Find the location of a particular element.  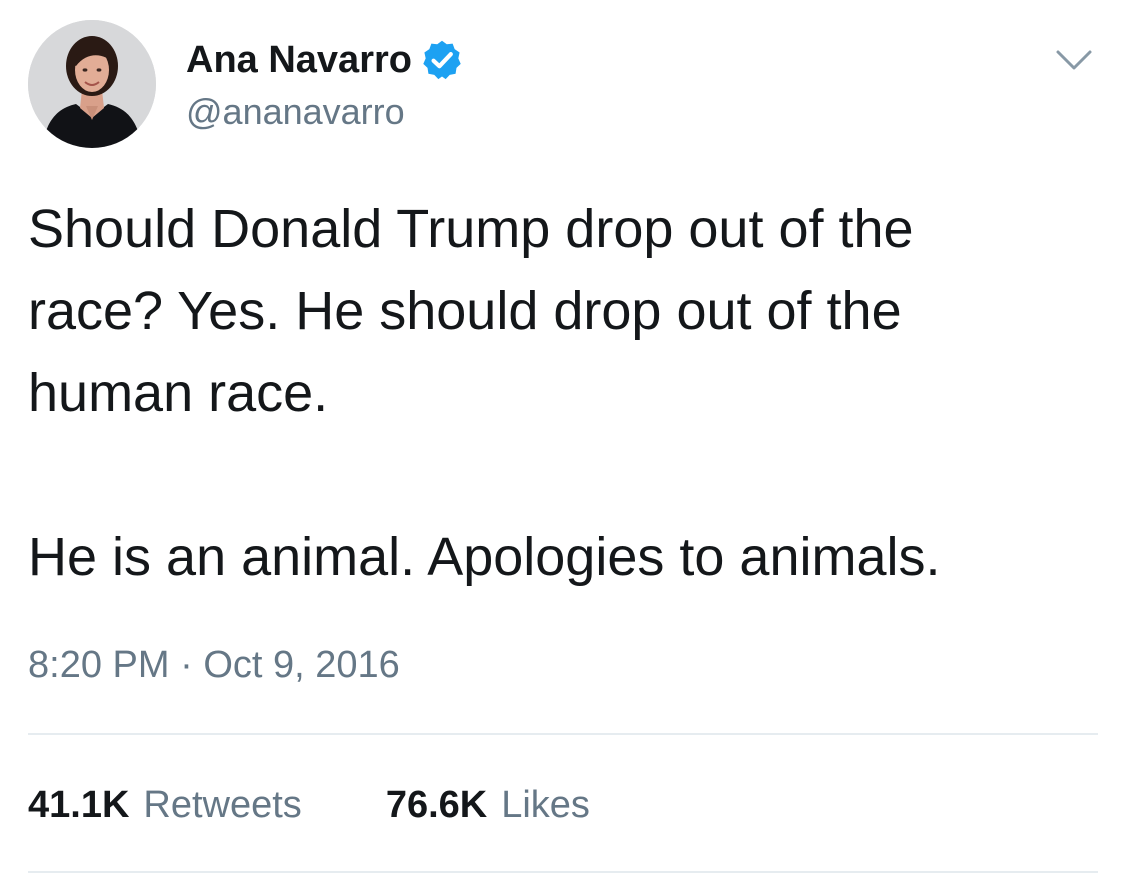

verified-badge-icon is located at coordinates (442, 60).